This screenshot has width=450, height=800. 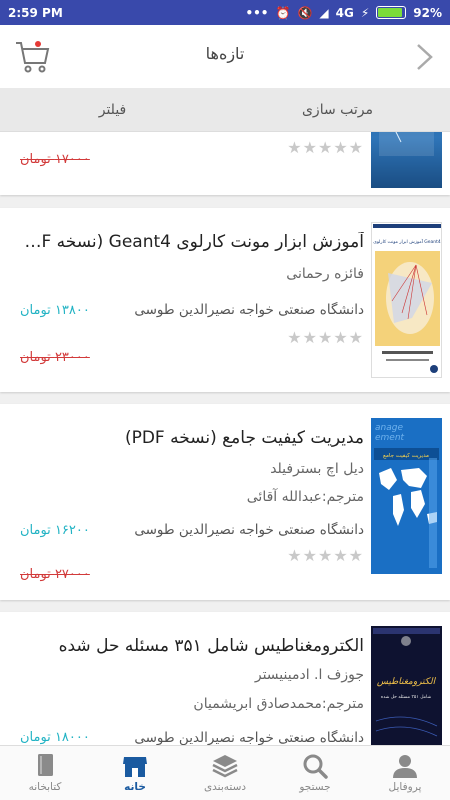 I want to click on nav-library: کتابخانه, so click(x=45, y=773).